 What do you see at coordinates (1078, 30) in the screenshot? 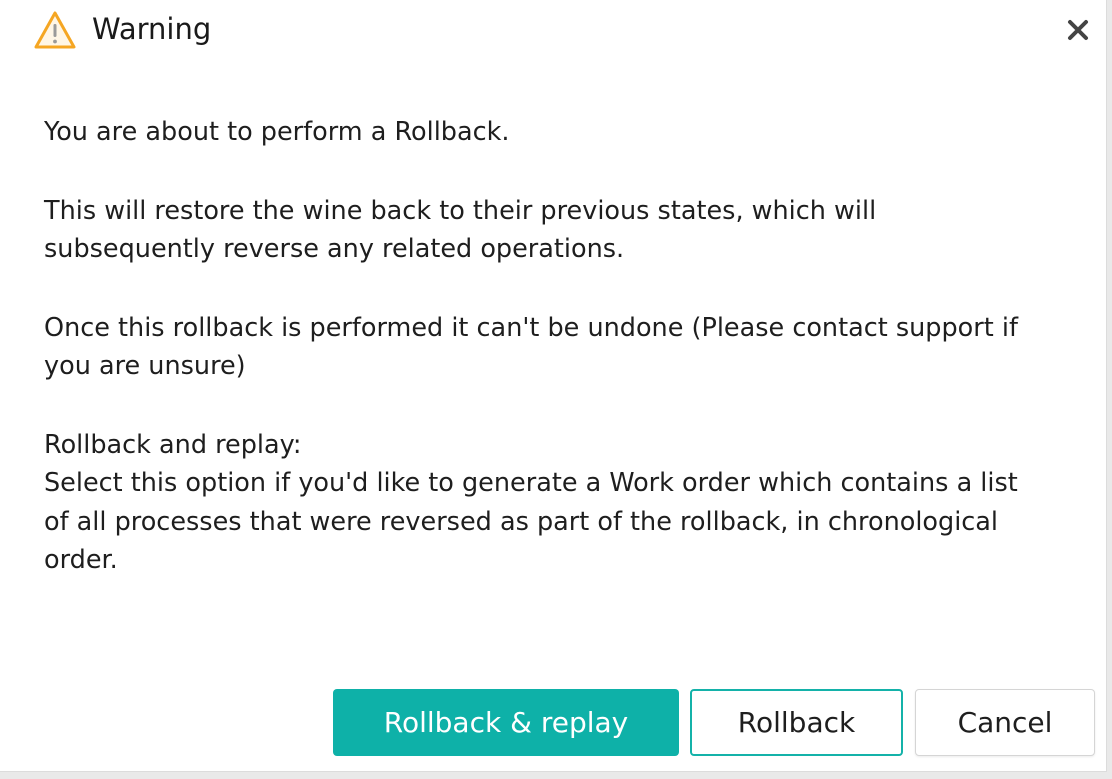
I see `close-icon` at bounding box center [1078, 30].